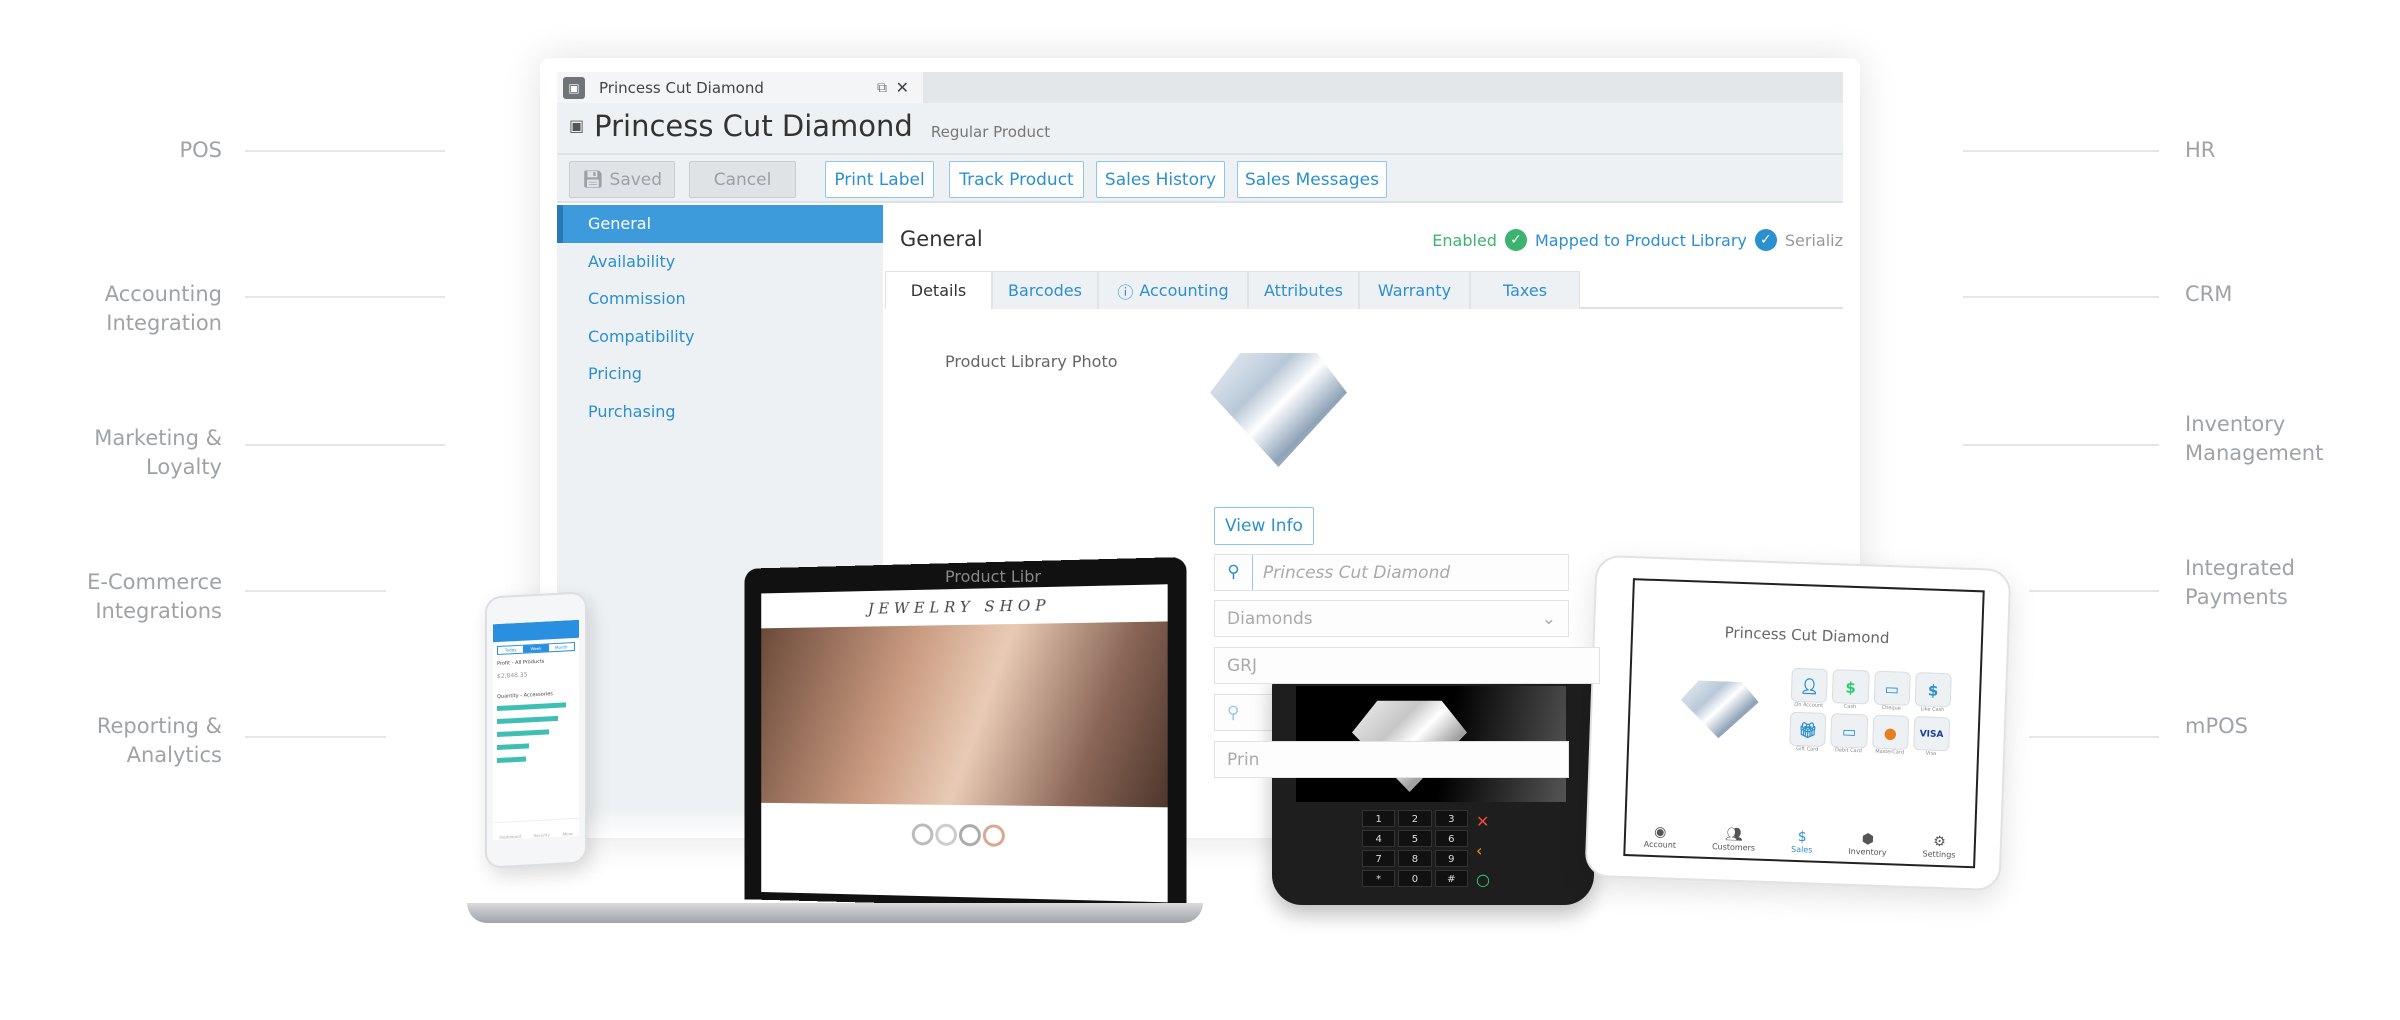 This screenshot has height=1020, width=2400. I want to click on tender-button: 🎁︎ Gift Card, so click(1808, 732).